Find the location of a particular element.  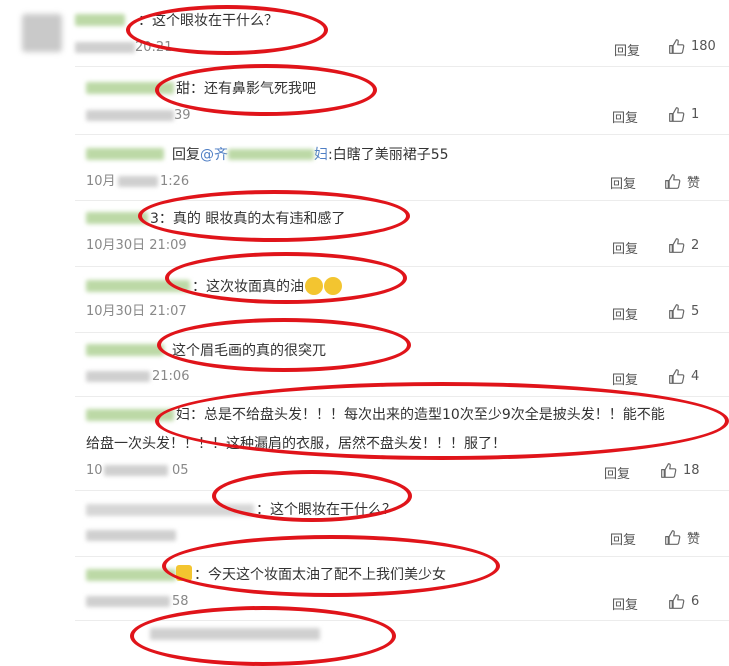

comment-text: 回复@齐 妇:白瞎了美丽裙子55 is located at coordinates (310, 155).